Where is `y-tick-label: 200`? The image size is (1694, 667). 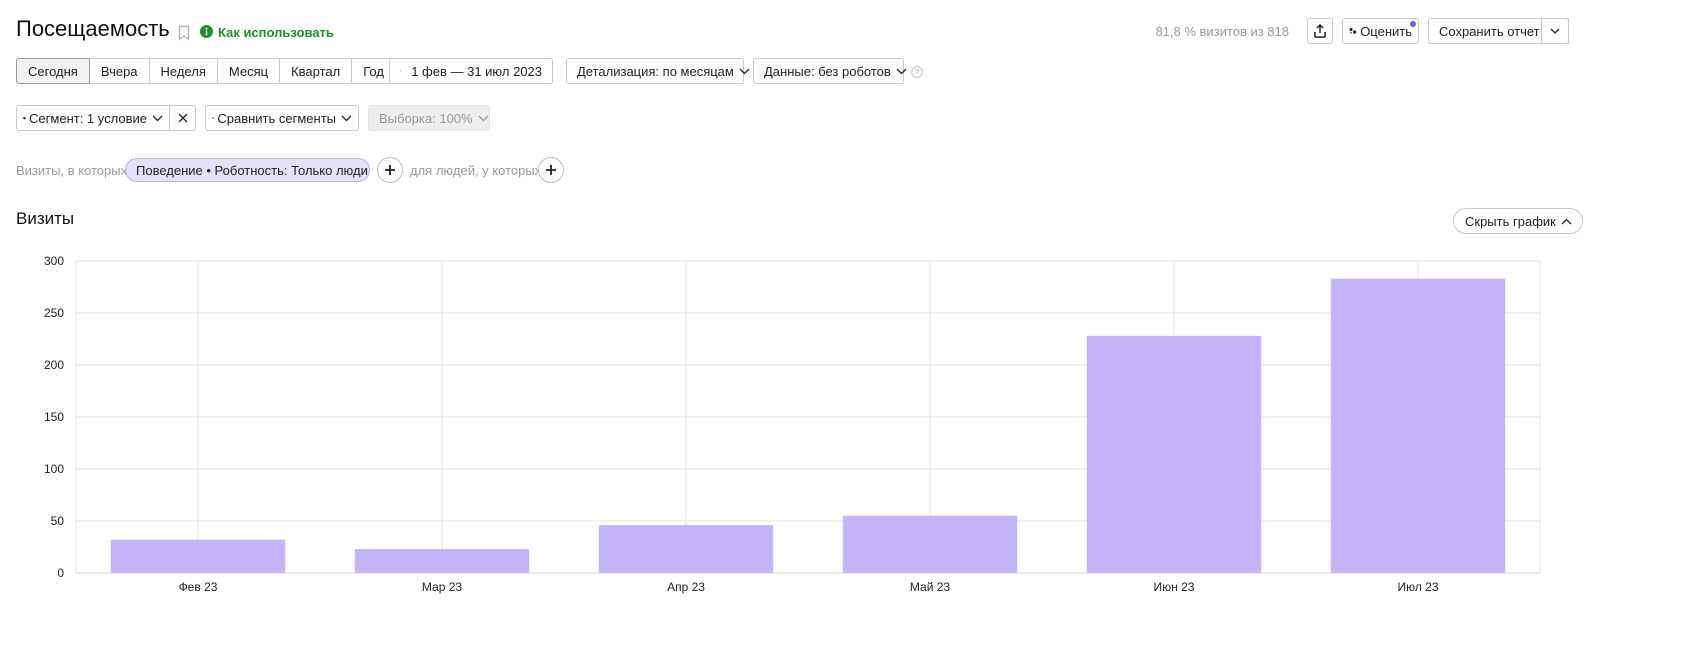 y-tick-label: 200 is located at coordinates (54, 365).